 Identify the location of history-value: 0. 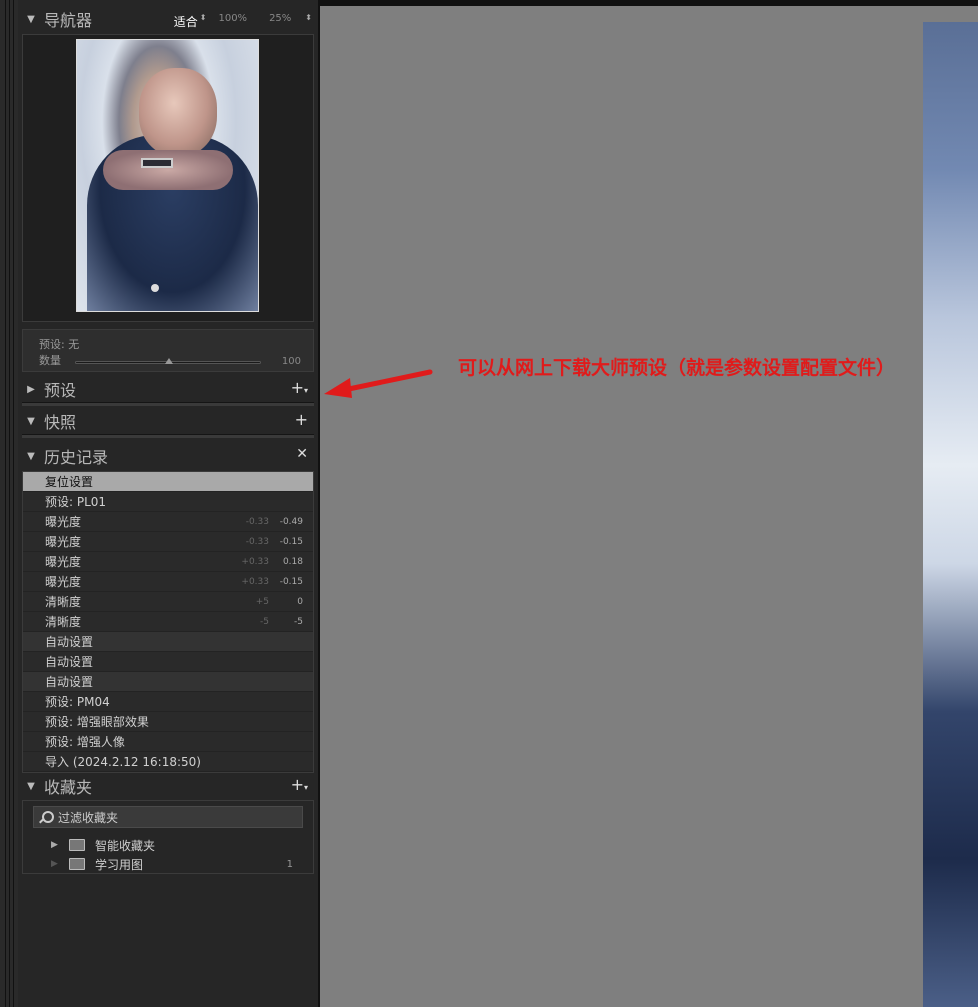
(300, 601).